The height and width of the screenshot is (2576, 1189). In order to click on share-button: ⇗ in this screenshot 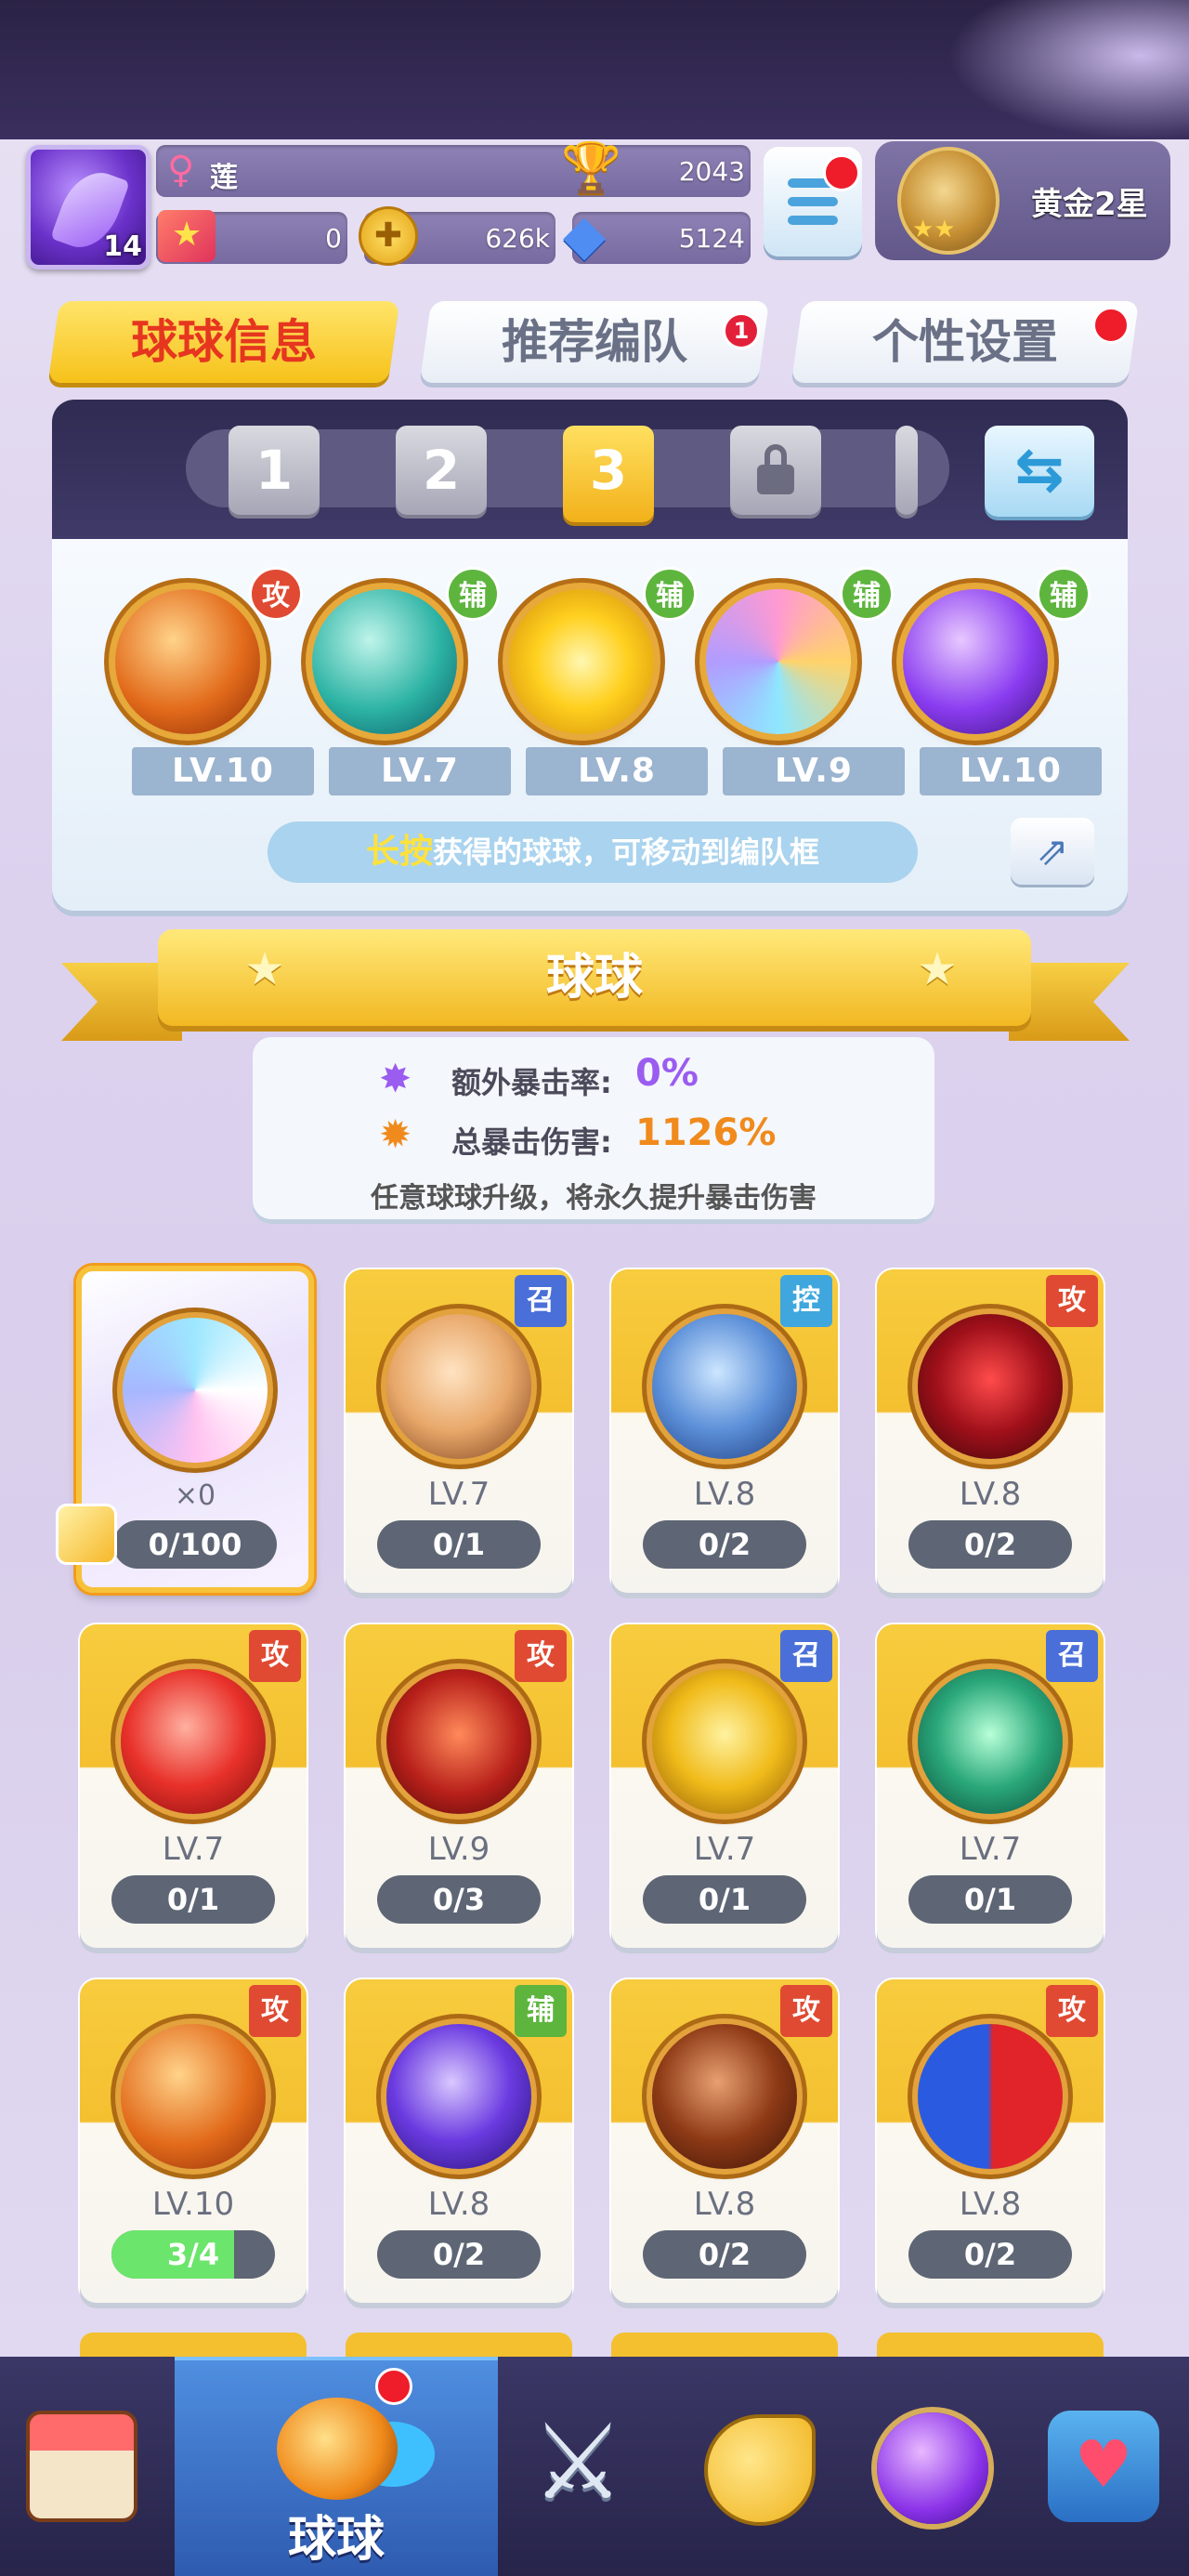, I will do `click(1053, 851)`.